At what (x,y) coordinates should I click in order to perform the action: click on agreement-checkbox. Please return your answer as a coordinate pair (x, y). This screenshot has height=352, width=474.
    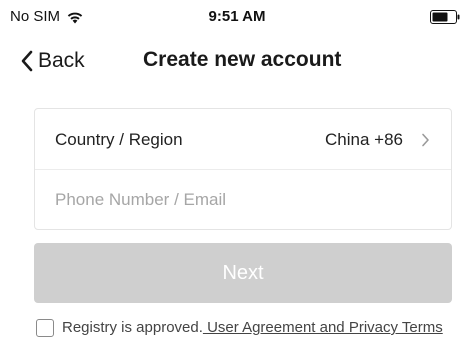
    Looking at the image, I should click on (45, 328).